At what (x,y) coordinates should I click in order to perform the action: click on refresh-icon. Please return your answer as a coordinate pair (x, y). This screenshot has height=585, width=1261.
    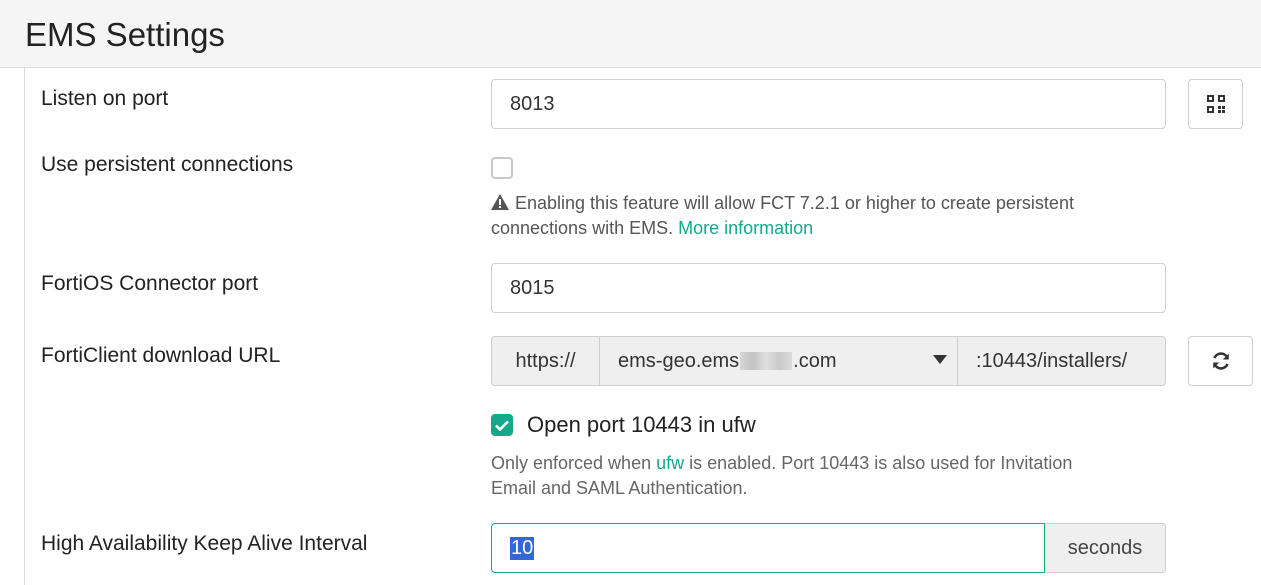
    Looking at the image, I should click on (1220, 361).